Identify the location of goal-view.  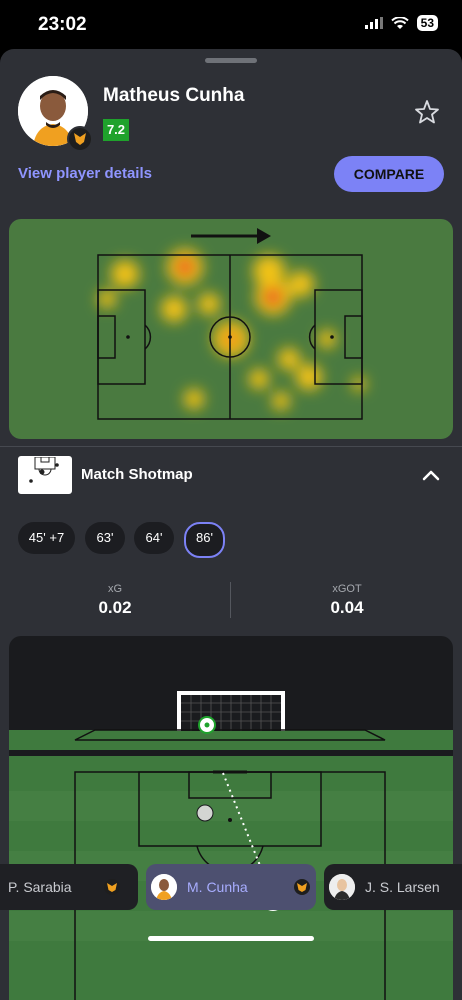
(231, 720).